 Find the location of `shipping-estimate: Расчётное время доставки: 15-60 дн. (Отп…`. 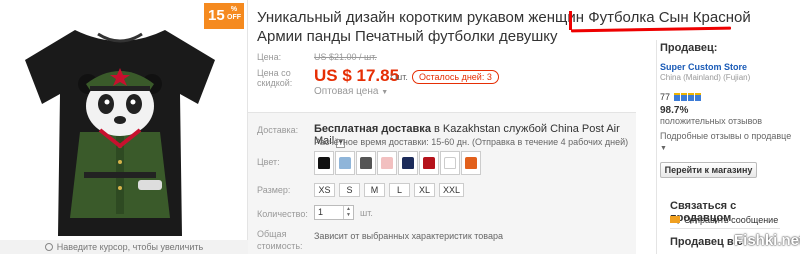

shipping-estimate: Расчётное время доставки: 15-60 дн. (Отп… is located at coordinates (471, 142).